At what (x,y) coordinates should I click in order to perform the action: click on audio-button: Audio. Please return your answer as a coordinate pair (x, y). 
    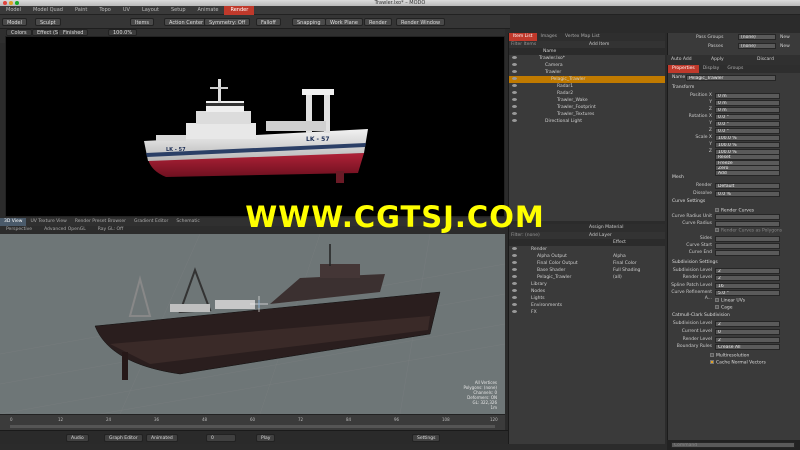
    Looking at the image, I should click on (77, 438).